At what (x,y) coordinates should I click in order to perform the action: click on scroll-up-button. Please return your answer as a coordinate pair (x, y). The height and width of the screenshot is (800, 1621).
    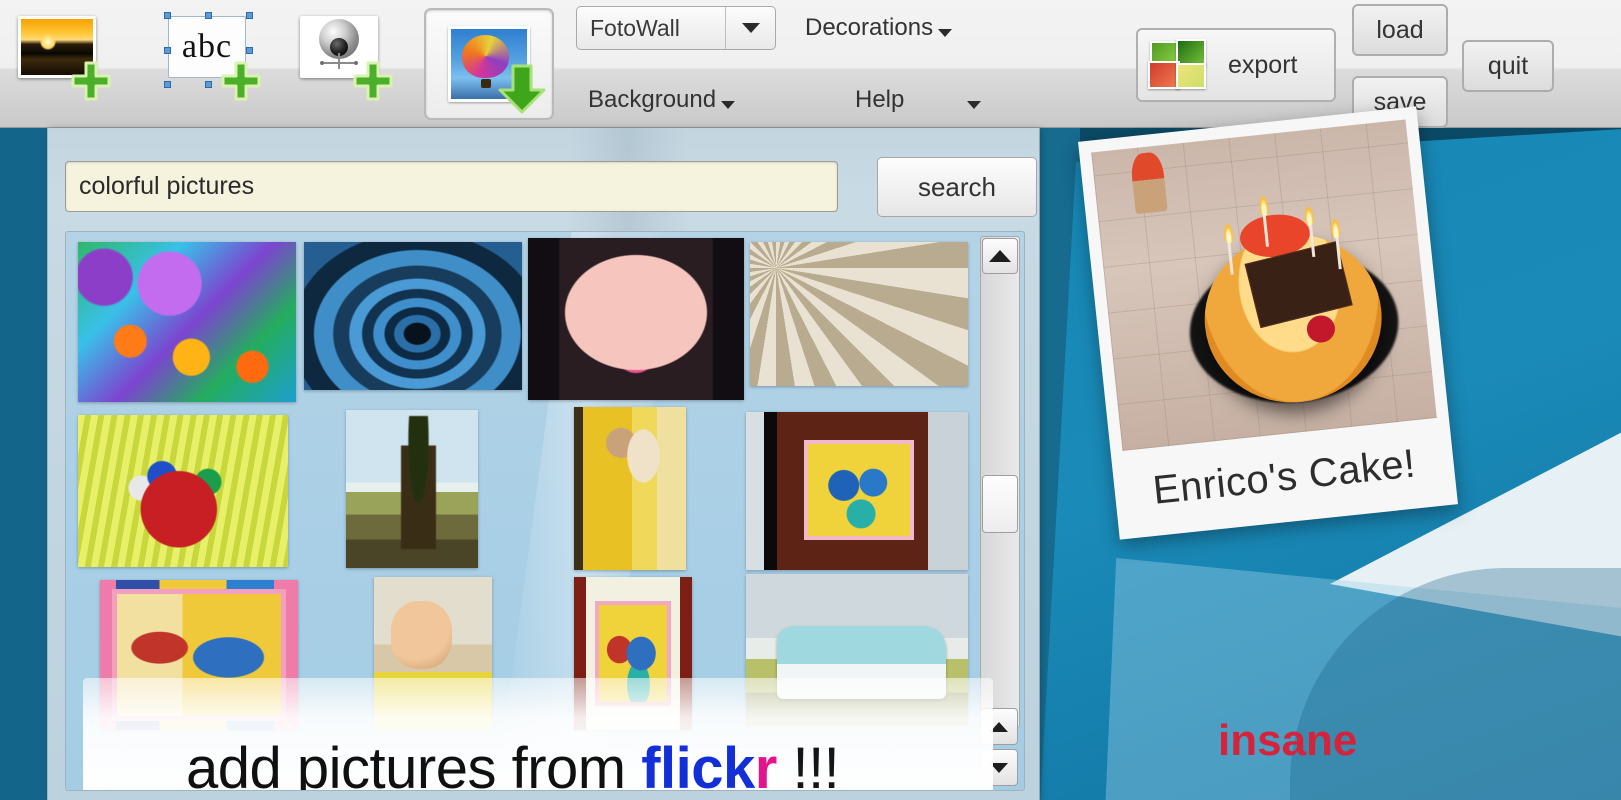
    Looking at the image, I should click on (1000, 256).